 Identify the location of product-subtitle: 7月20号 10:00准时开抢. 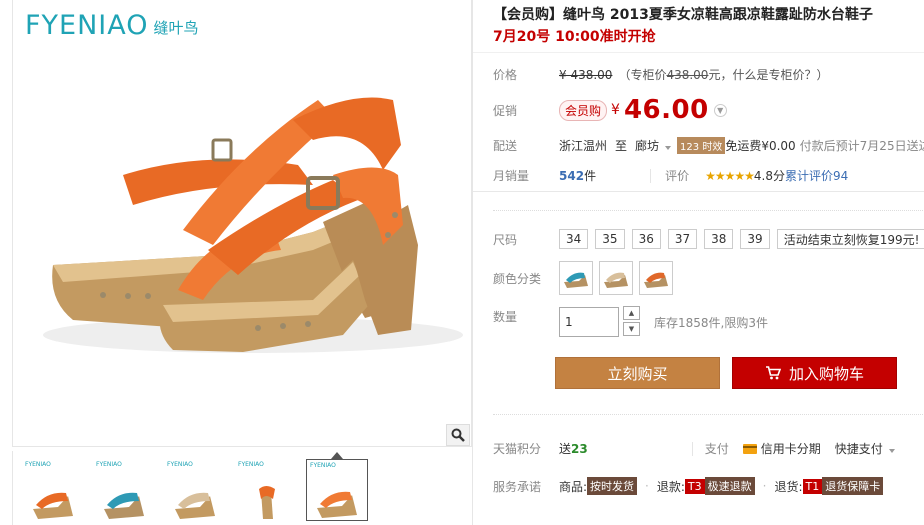
(574, 37).